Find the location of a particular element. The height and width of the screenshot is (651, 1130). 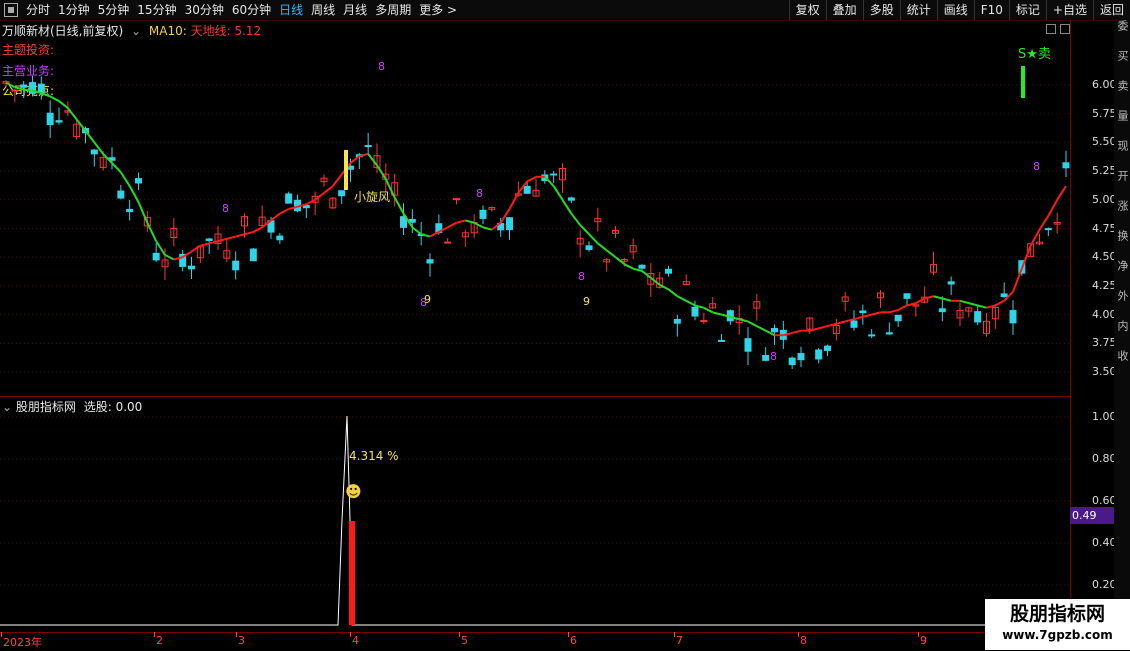

panel-divider is located at coordinates (535, 396).